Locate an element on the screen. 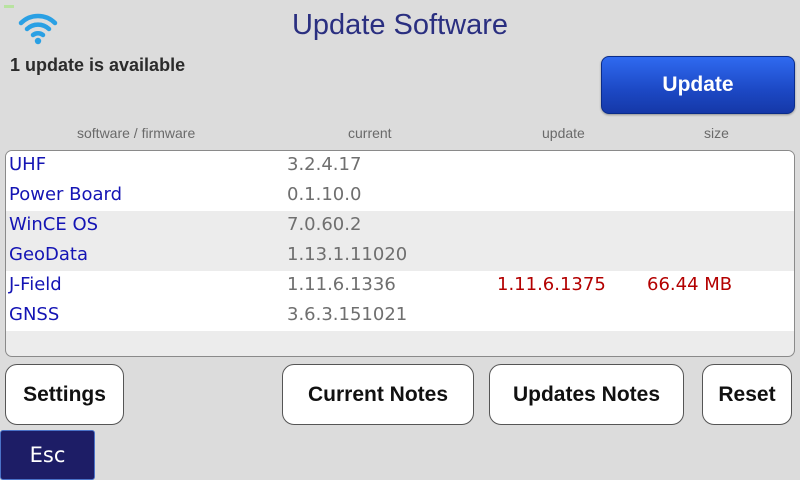 The image size is (800, 480). row-update-version: 1.11.6.1375 is located at coordinates (551, 284).